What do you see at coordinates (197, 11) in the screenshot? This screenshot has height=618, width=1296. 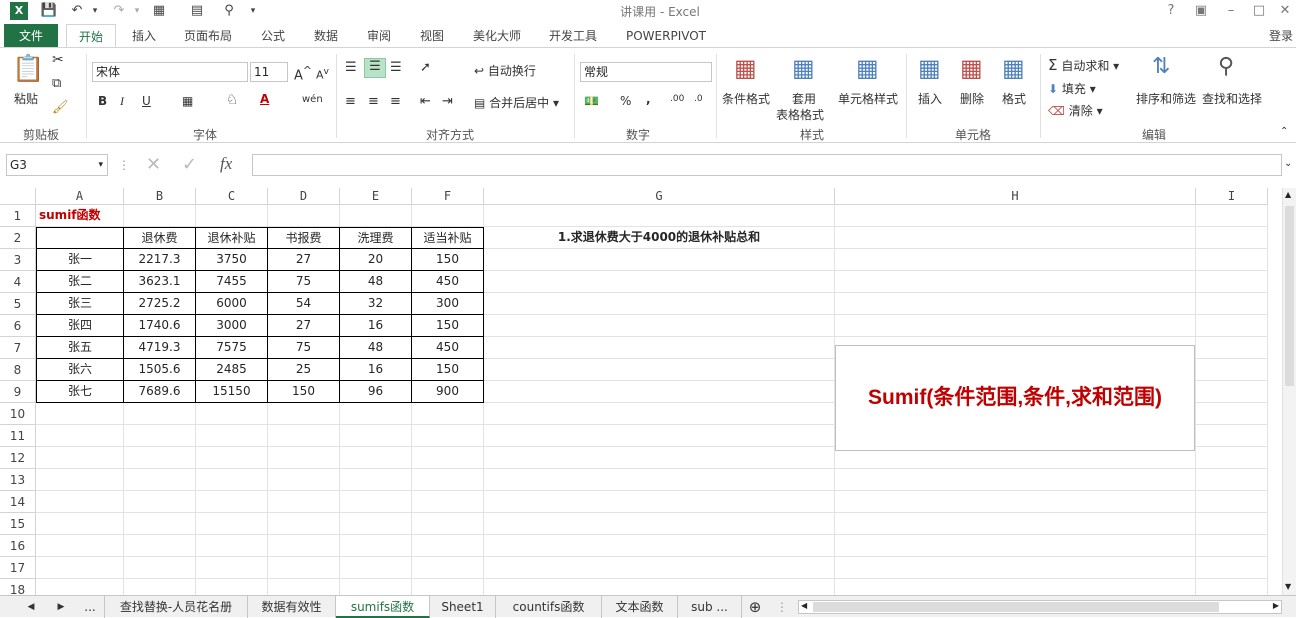 I see `form-icon: ▤` at bounding box center [197, 11].